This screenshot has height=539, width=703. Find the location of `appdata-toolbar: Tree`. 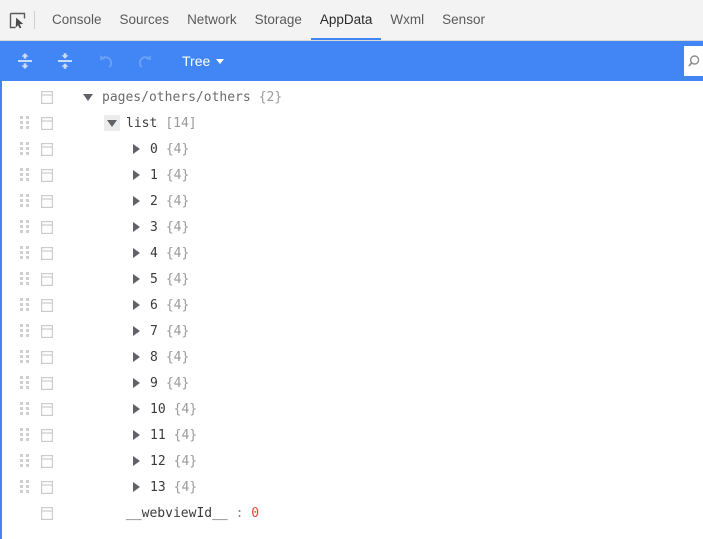

appdata-toolbar: Tree is located at coordinates (351, 61).